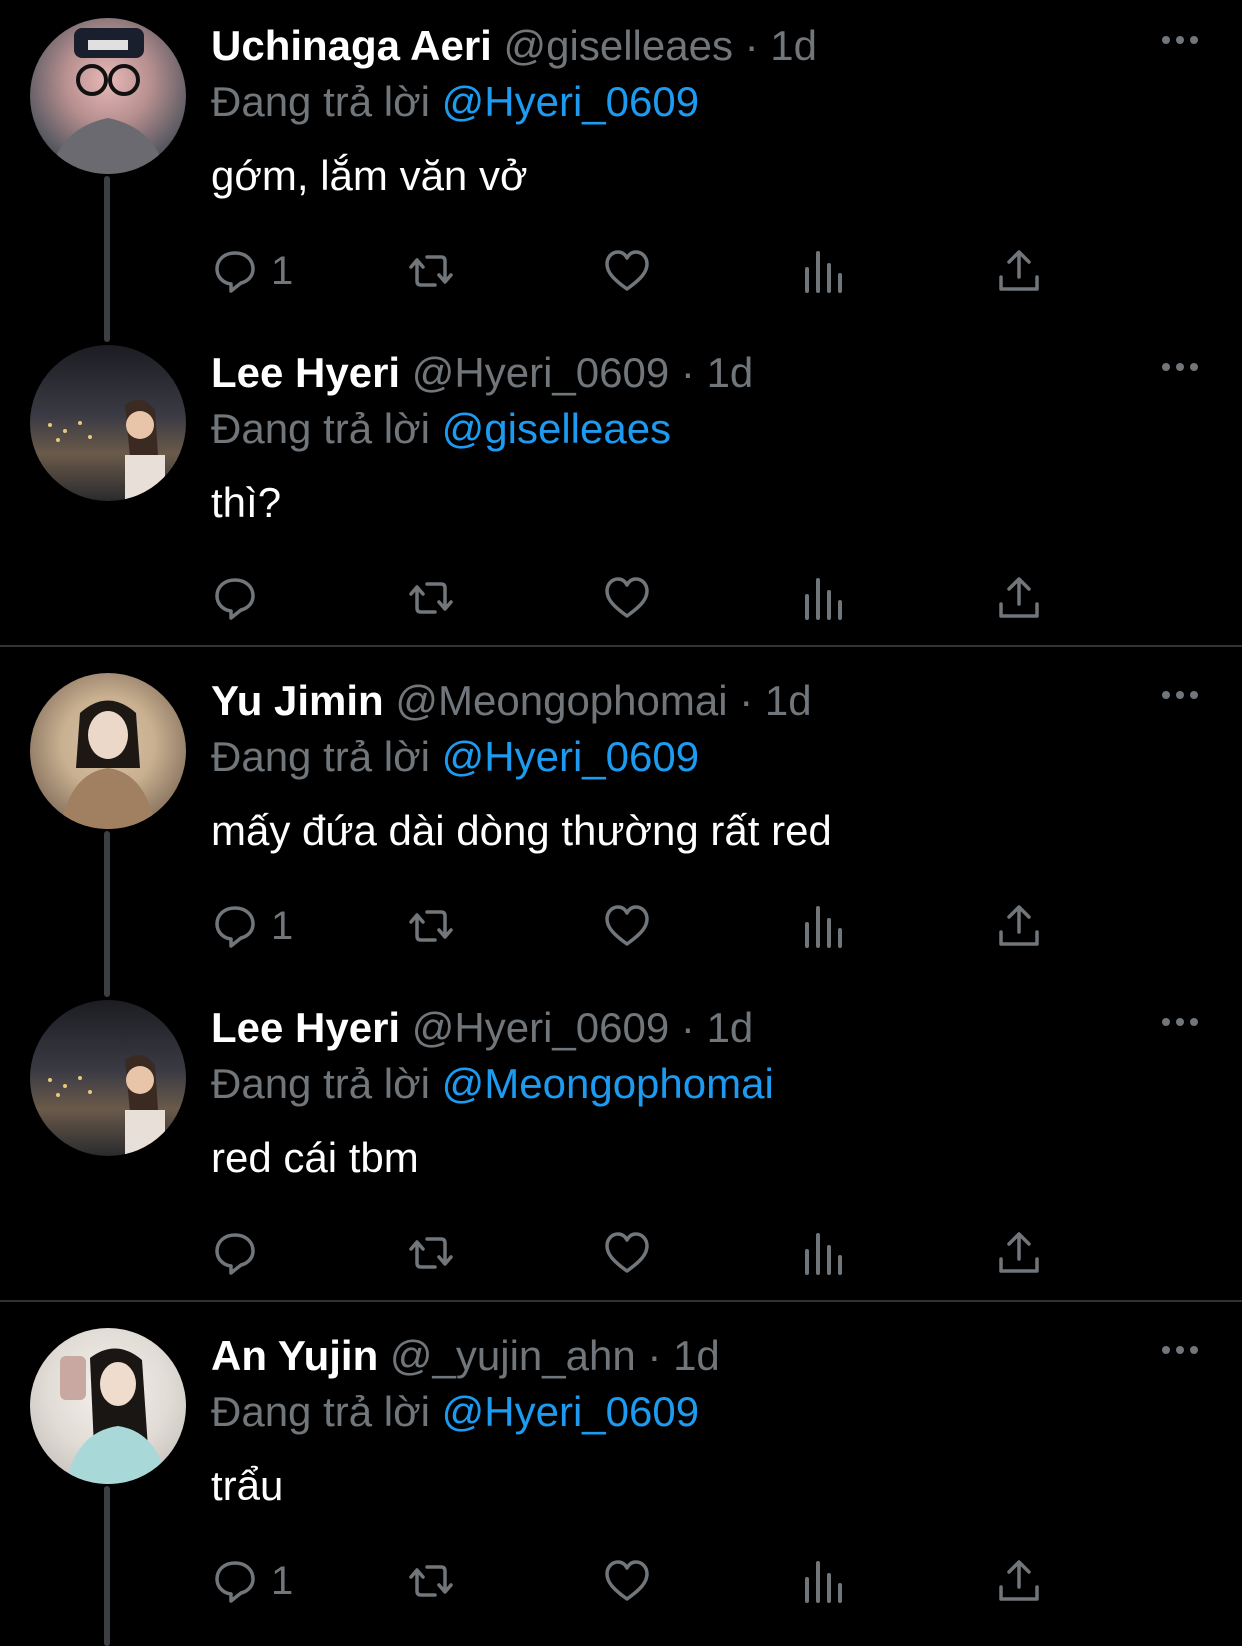 This screenshot has height=1646, width=1242. I want to click on user-handle: @giselleaes, so click(618, 45).